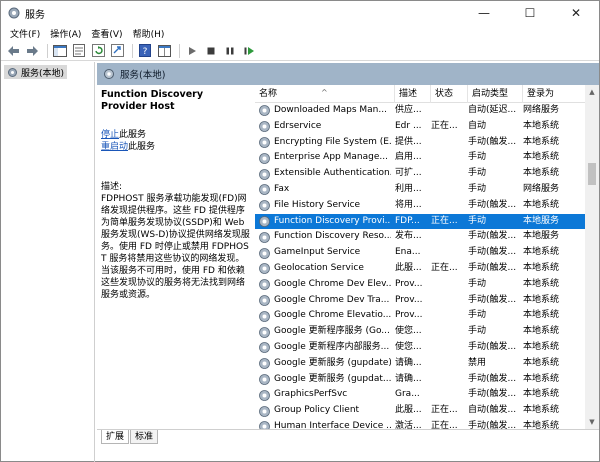  Describe the element at coordinates (115, 437) in the screenshot. I see `tab-extended: 扩展` at that location.